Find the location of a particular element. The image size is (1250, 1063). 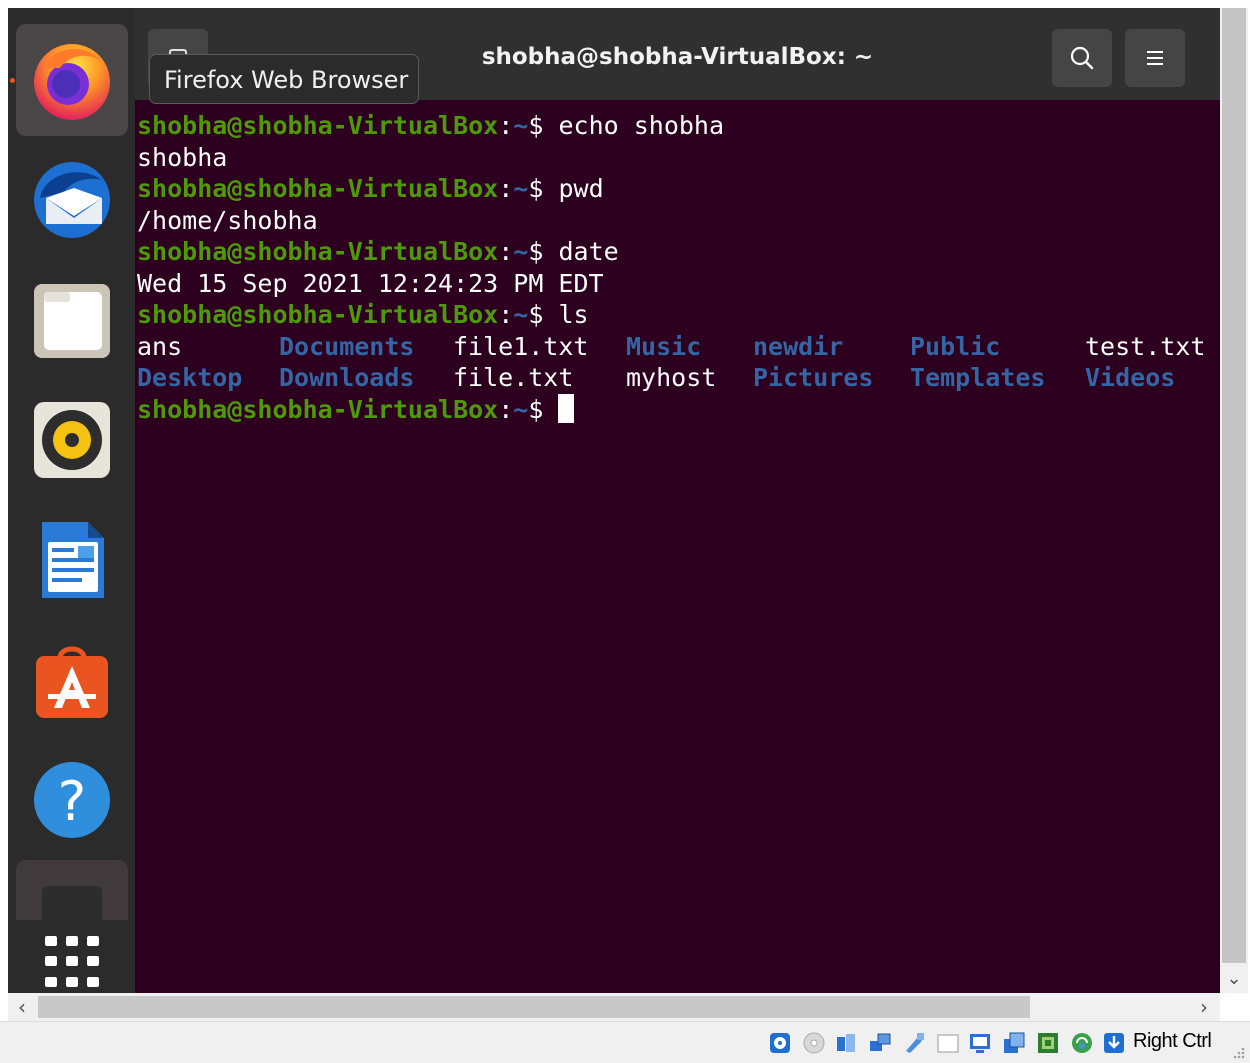

terminal-cursor is located at coordinates (566, 408).